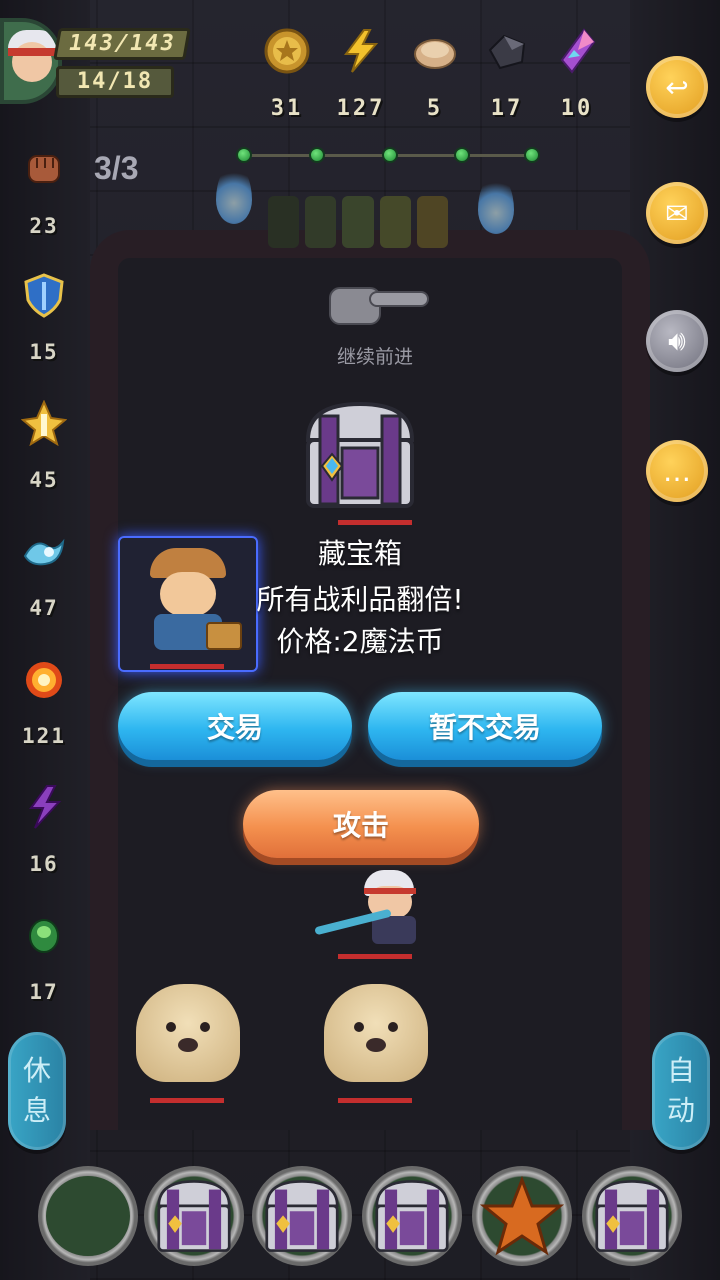 The width and height of the screenshot is (720, 1280). I want to click on star-icon, so click(522, 1216).